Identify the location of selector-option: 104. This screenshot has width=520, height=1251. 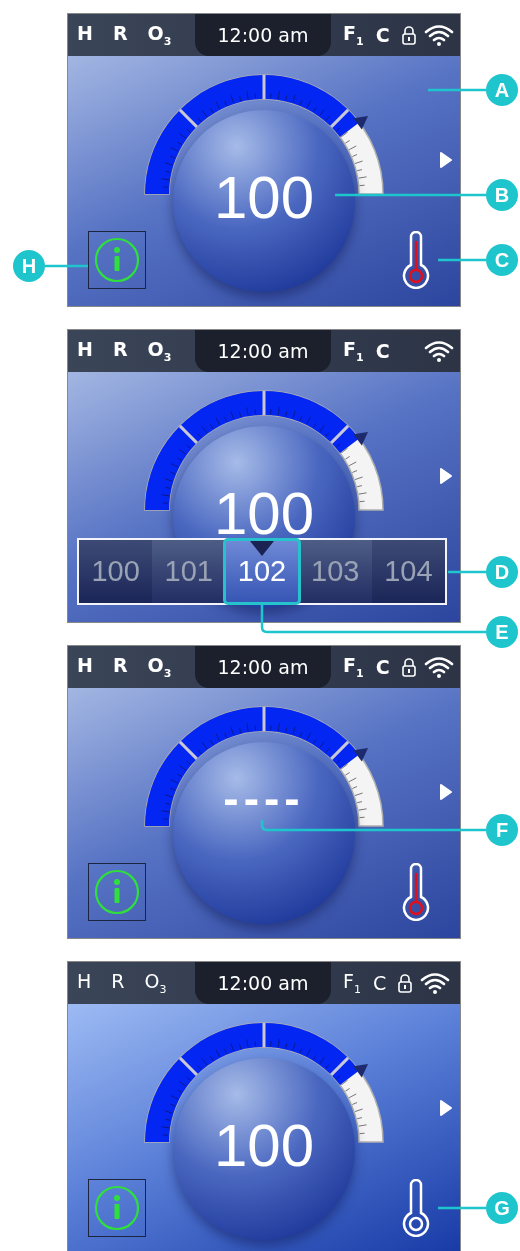
(408, 571).